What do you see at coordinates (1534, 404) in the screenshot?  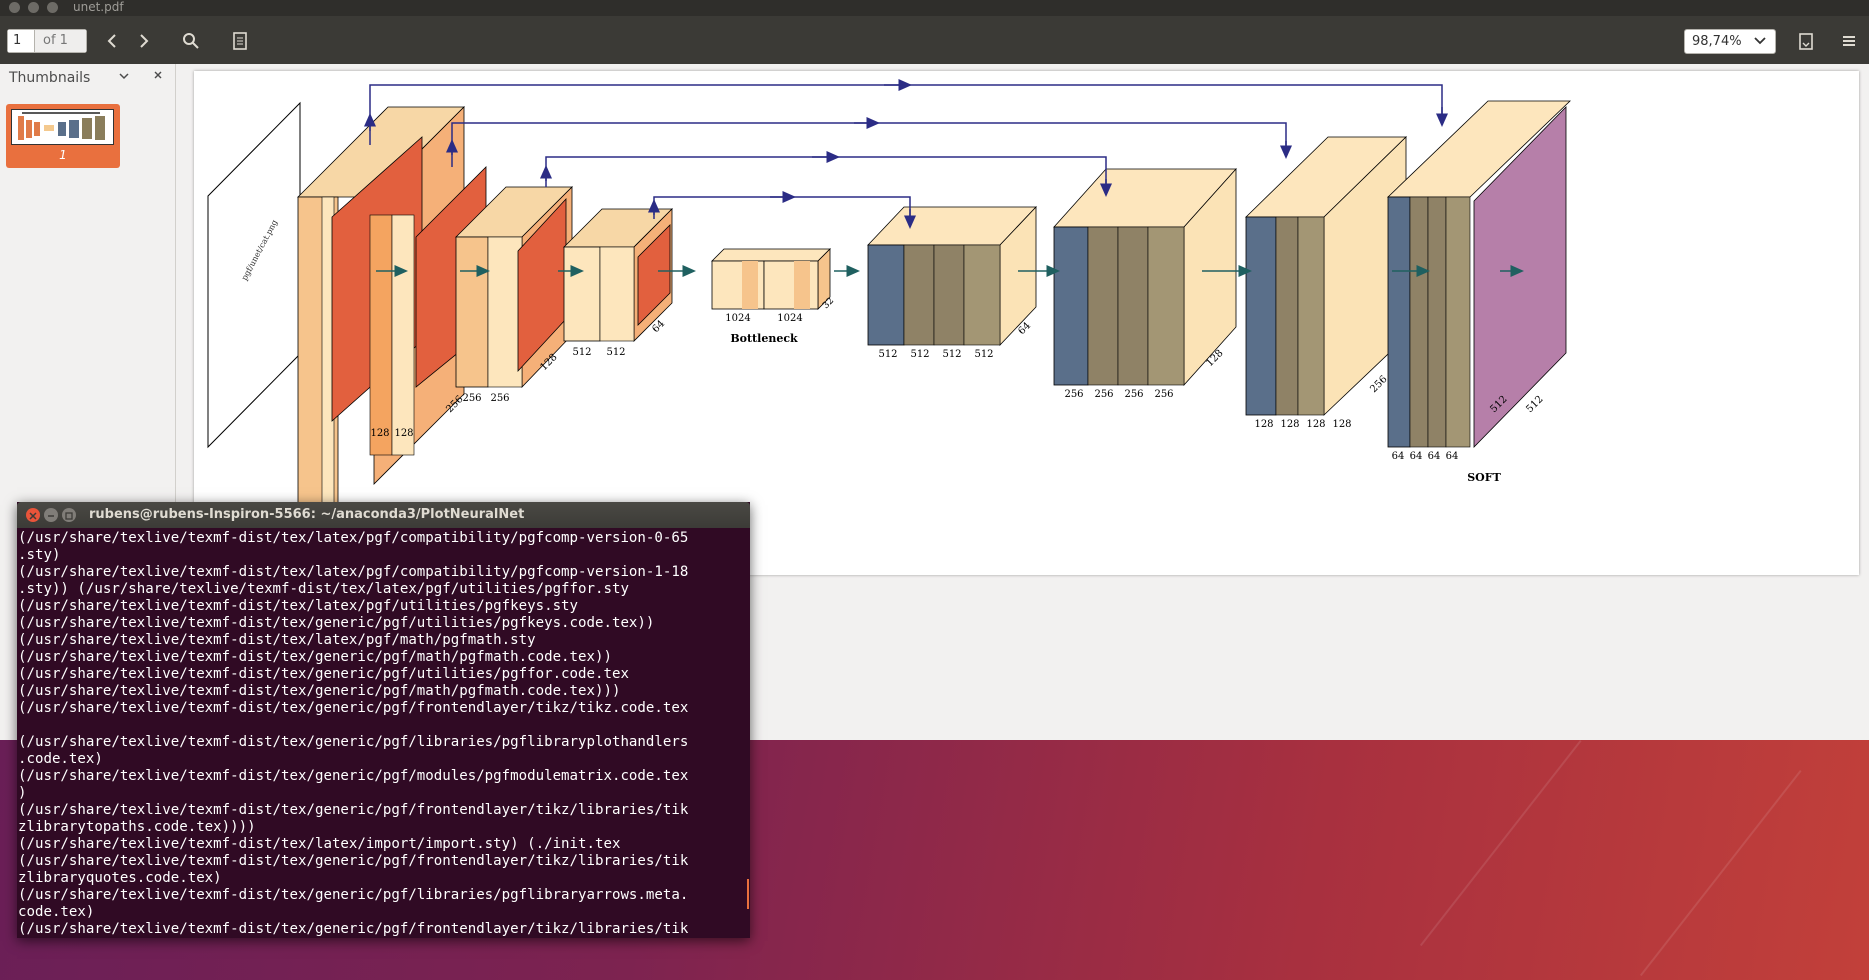 I see `label-d0y: 512` at bounding box center [1534, 404].